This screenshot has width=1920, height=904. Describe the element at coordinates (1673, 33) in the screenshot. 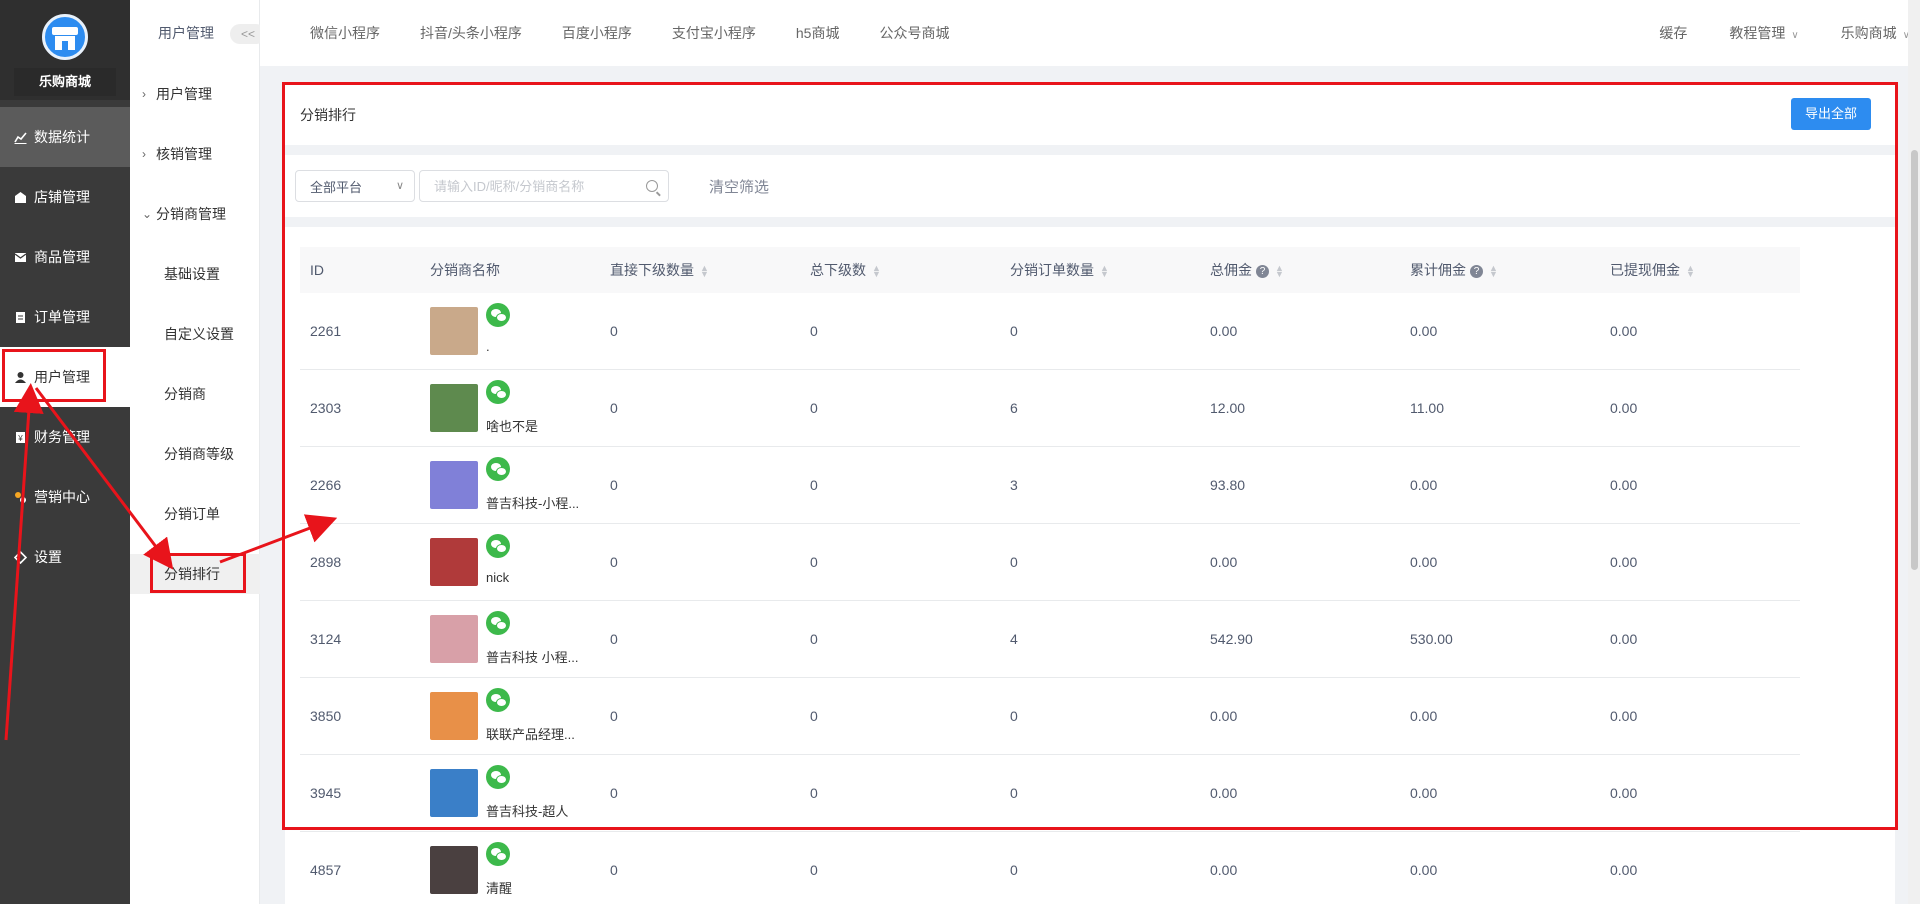

I see `cache-link: 缓存` at that location.